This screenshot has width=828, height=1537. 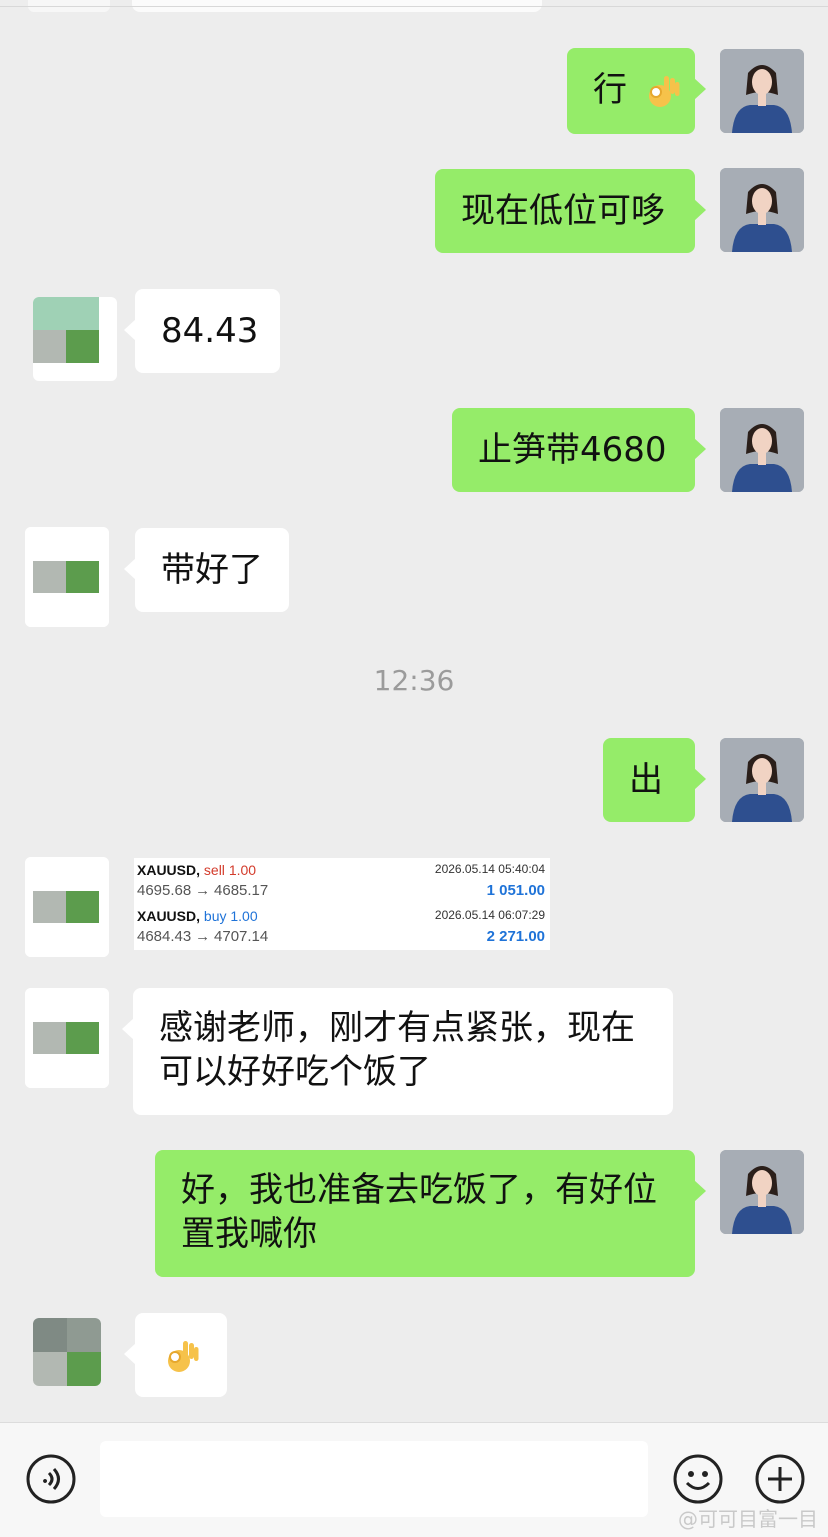 I want to click on emoji-icon, so click(x=698, y=1479).